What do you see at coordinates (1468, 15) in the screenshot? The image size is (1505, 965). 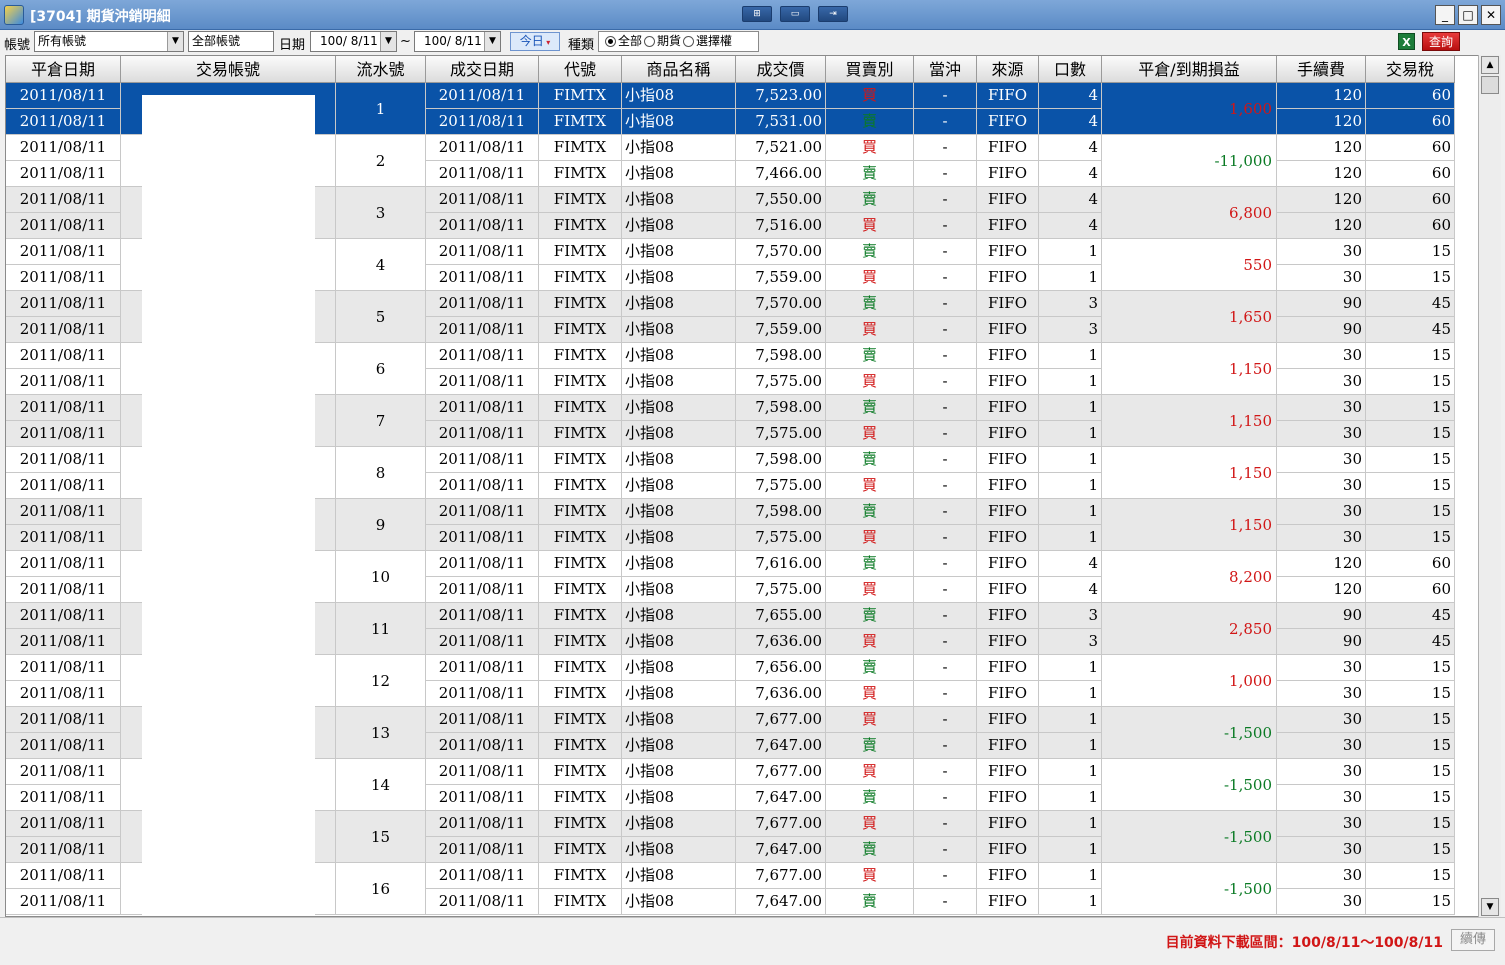 I see `maximize-button: □` at bounding box center [1468, 15].